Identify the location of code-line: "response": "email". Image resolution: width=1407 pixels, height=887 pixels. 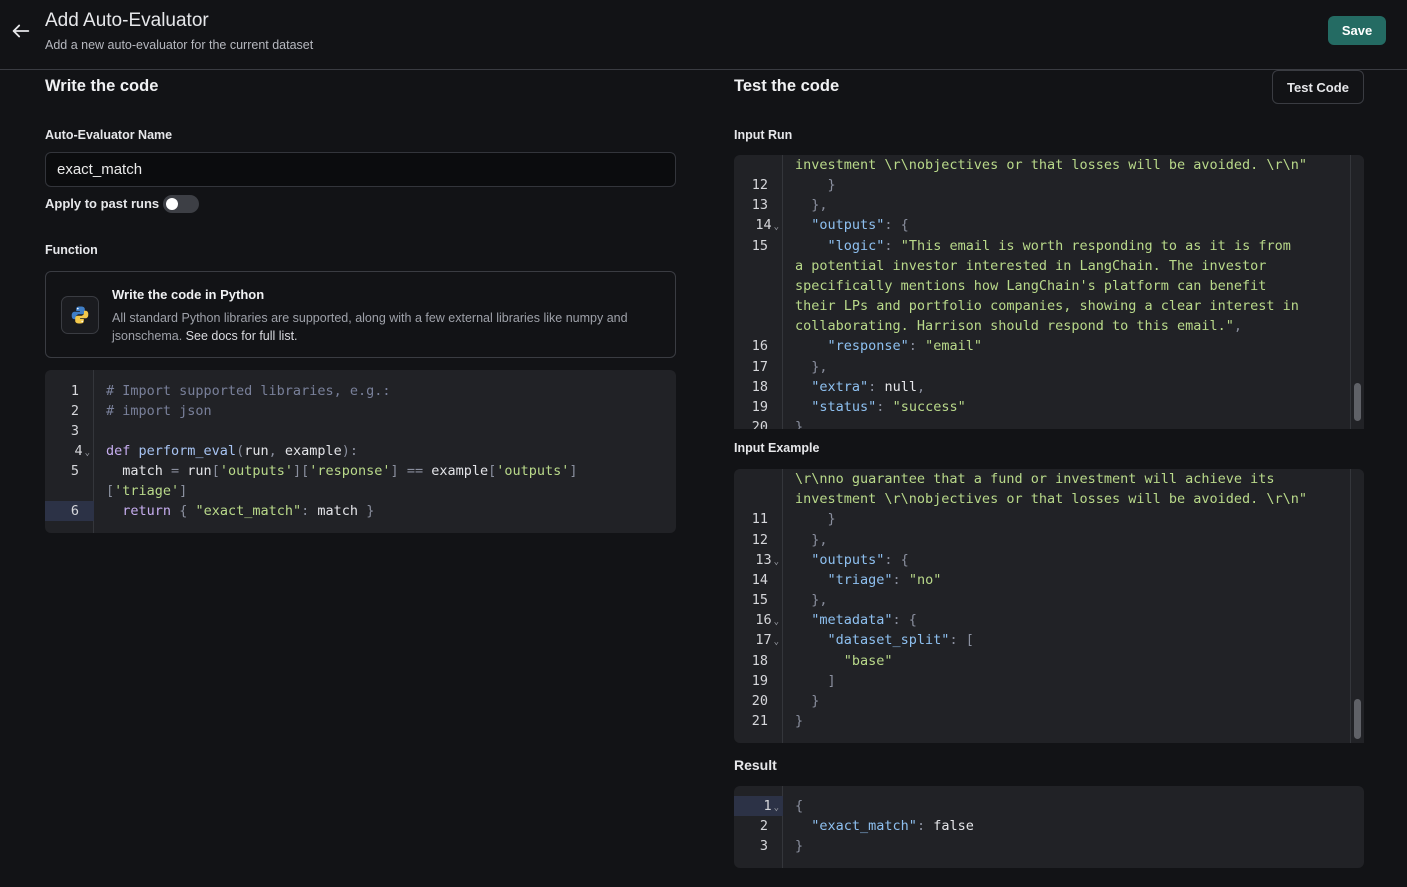
(904, 346).